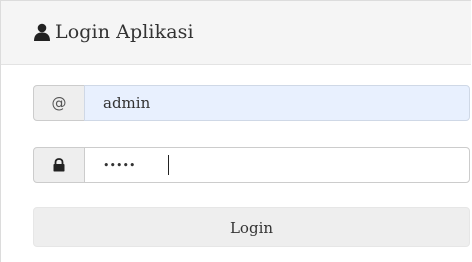 This screenshot has height=262, width=472. Describe the element at coordinates (59, 165) in the screenshot. I see `lock-icon` at that location.